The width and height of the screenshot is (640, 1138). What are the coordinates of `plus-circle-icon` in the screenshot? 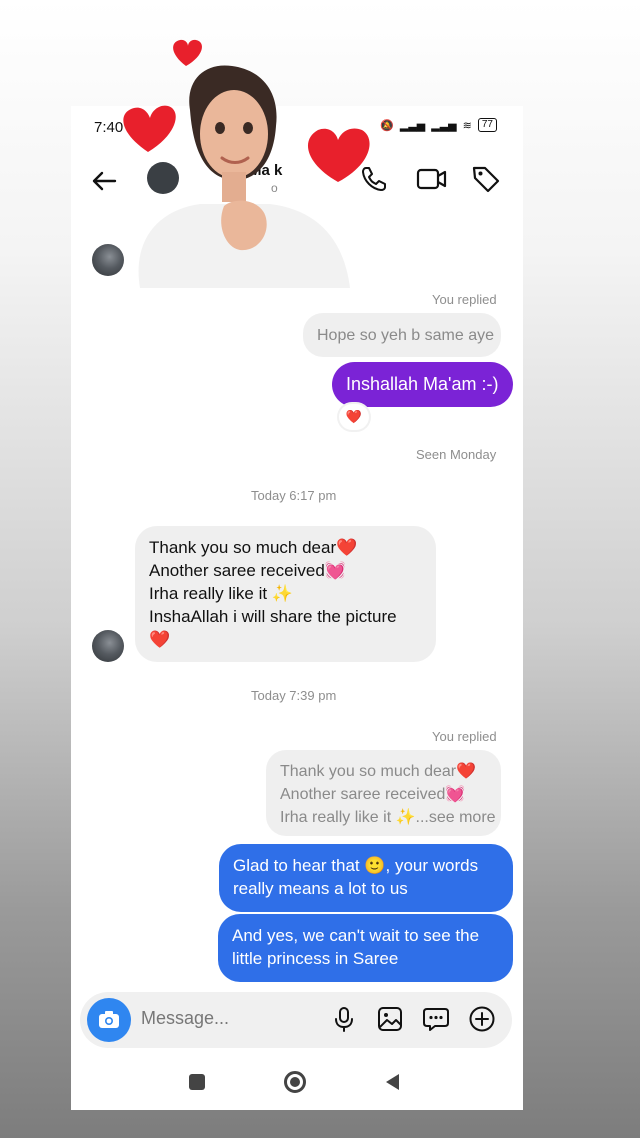 It's located at (482, 1019).